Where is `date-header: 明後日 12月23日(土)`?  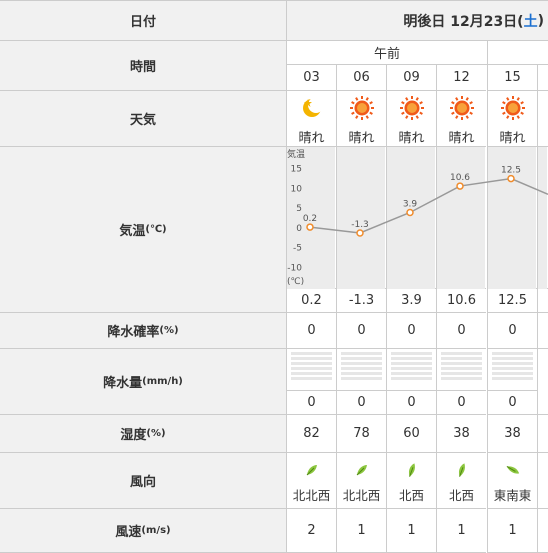
date-header: 明後日 12月23日(土) is located at coordinates (417, 21).